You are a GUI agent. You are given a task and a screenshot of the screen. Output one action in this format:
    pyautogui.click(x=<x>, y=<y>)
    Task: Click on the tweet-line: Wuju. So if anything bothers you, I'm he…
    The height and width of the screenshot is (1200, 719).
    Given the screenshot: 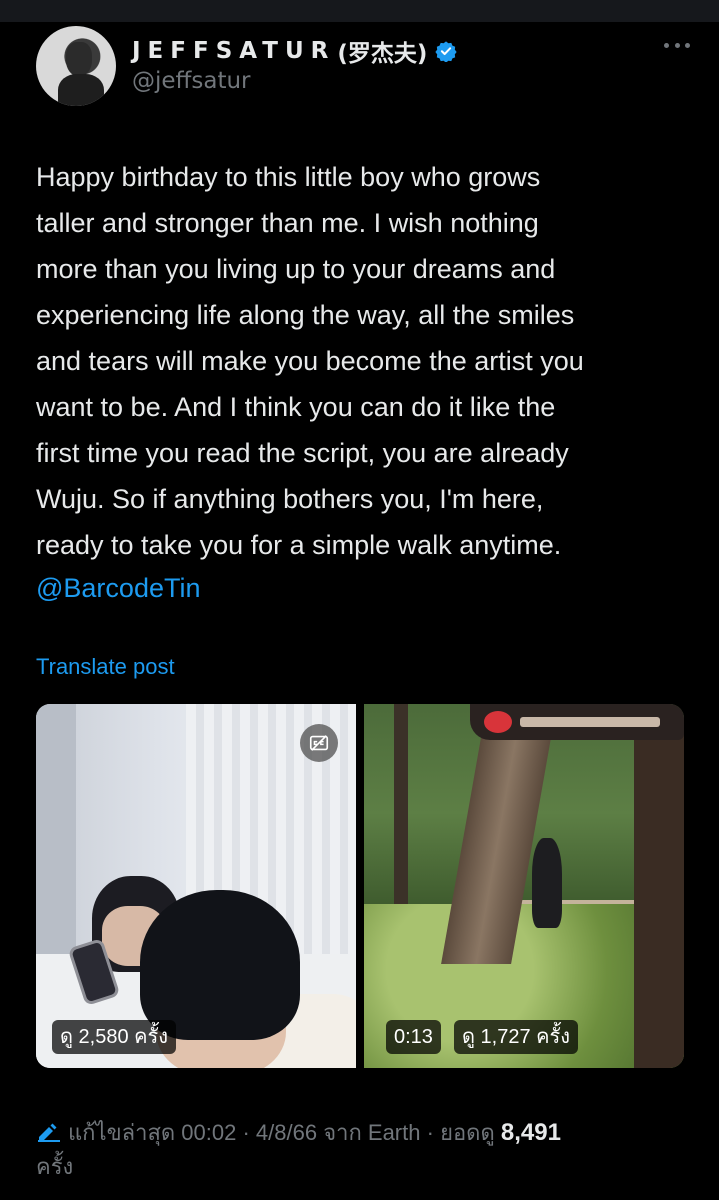 What is the action you would take?
    pyautogui.click(x=290, y=499)
    